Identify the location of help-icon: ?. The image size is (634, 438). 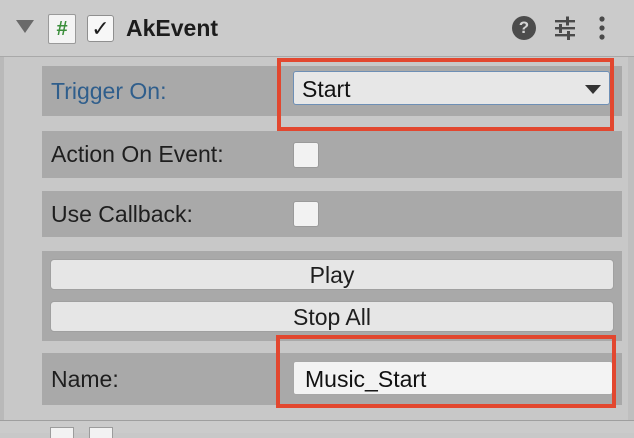
(524, 28).